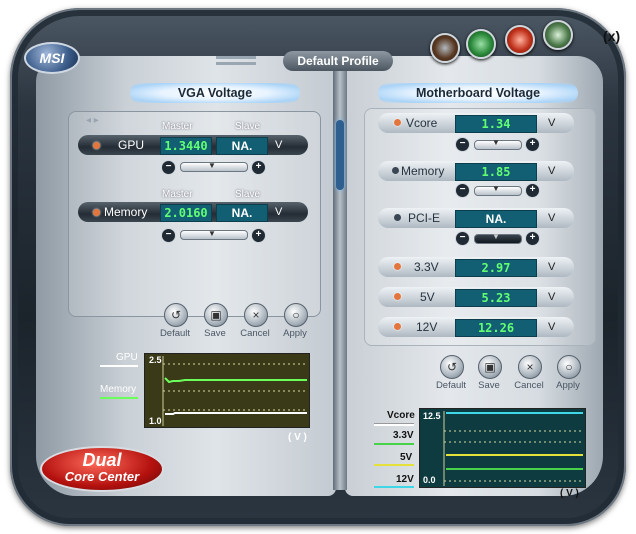 The height and width of the screenshot is (534, 636). What do you see at coordinates (177, 194) in the screenshot?
I see `memory-master-header: Master` at bounding box center [177, 194].